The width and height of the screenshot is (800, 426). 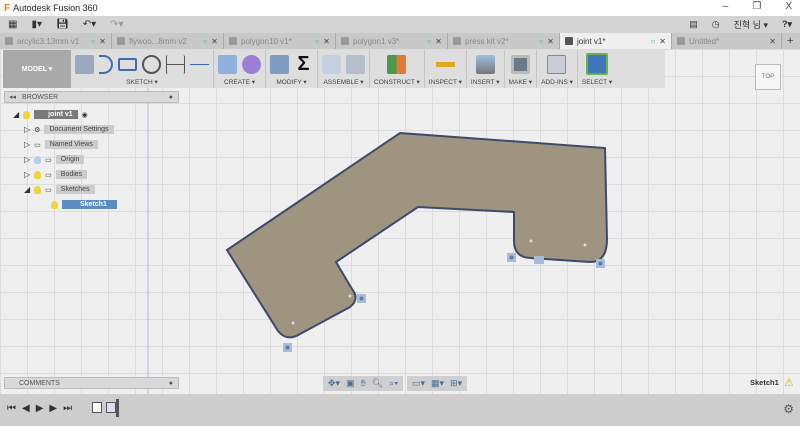 I want to click on browser-options-icon: ●, so click(x=171, y=97).